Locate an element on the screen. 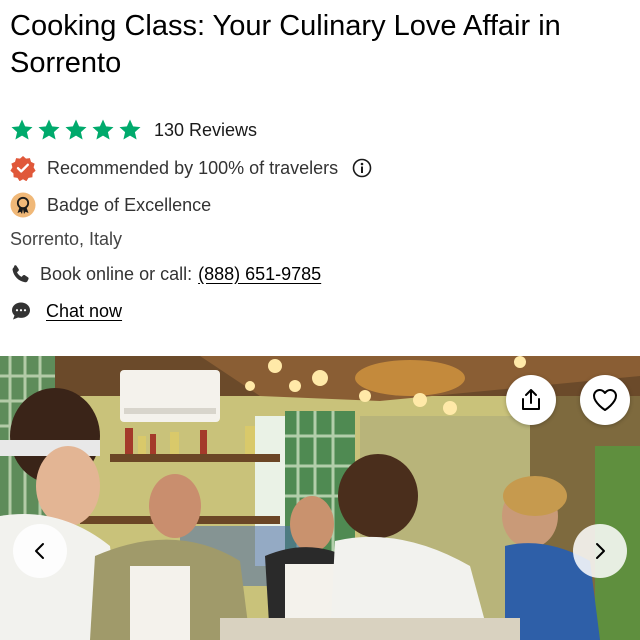 The image size is (640, 640). chevron-left-icon is located at coordinates (39, 551).